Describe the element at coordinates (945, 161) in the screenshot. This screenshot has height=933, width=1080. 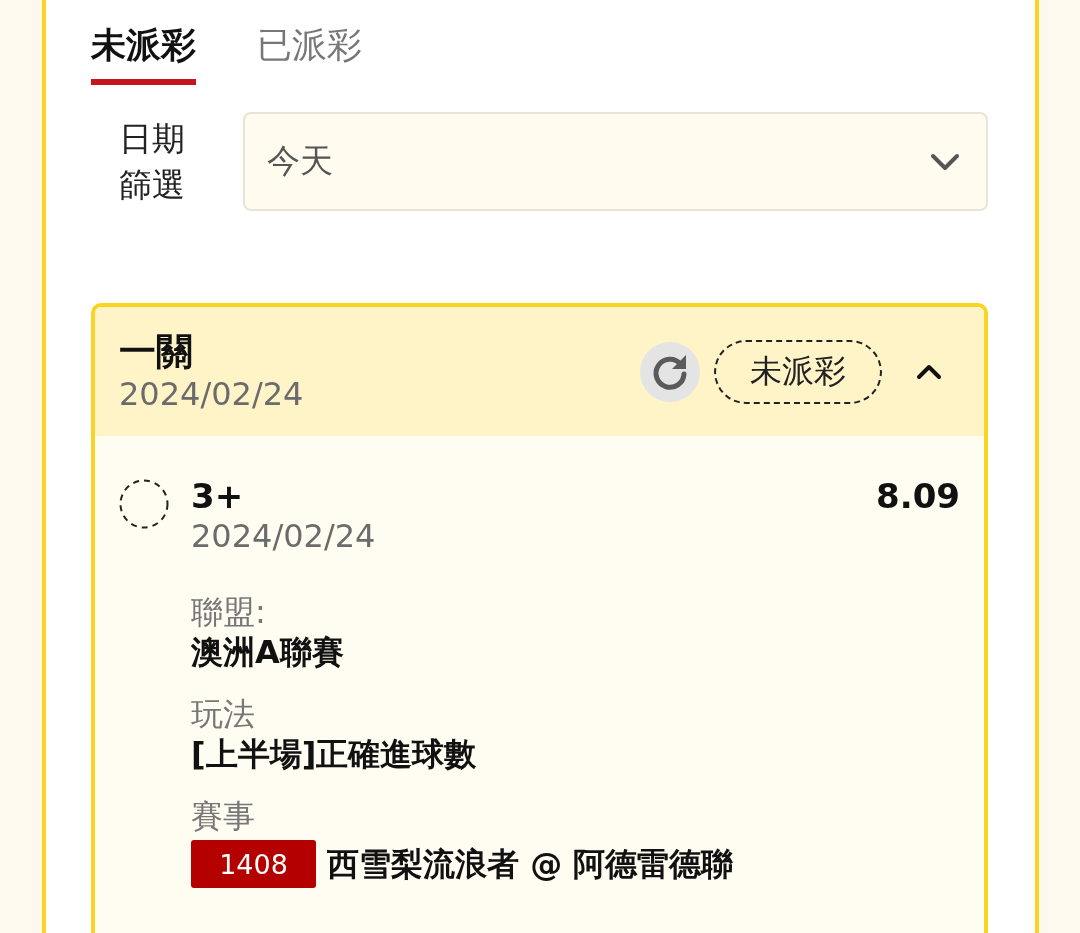
I see `chevron-down-icon` at that location.